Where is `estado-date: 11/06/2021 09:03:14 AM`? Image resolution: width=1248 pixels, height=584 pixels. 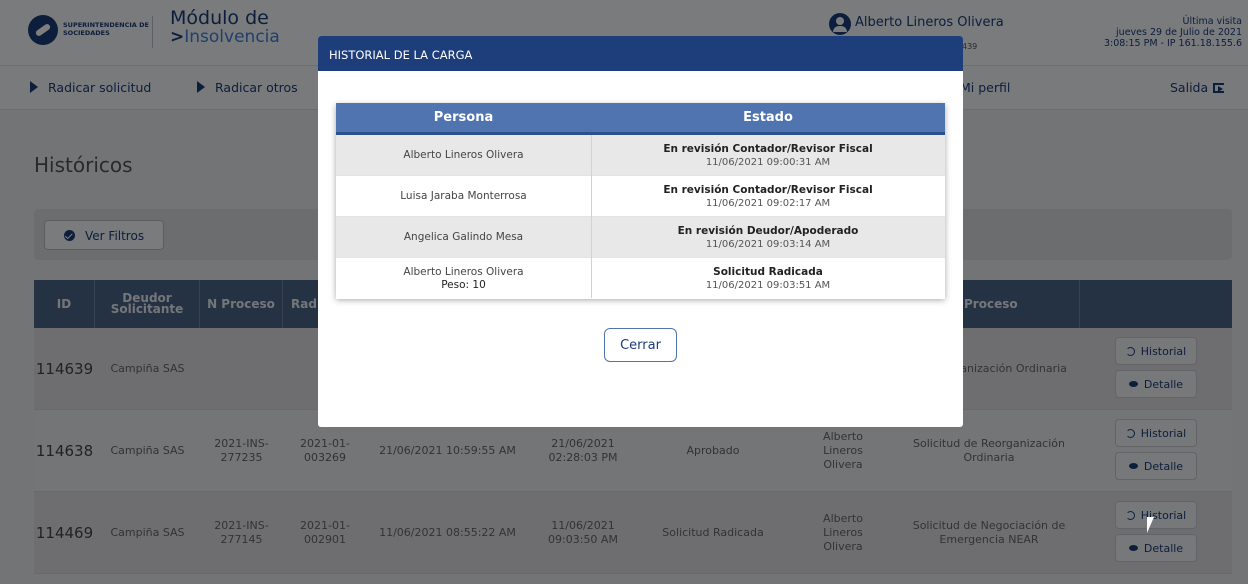
estado-date: 11/06/2021 09:03:14 AM is located at coordinates (768, 244).